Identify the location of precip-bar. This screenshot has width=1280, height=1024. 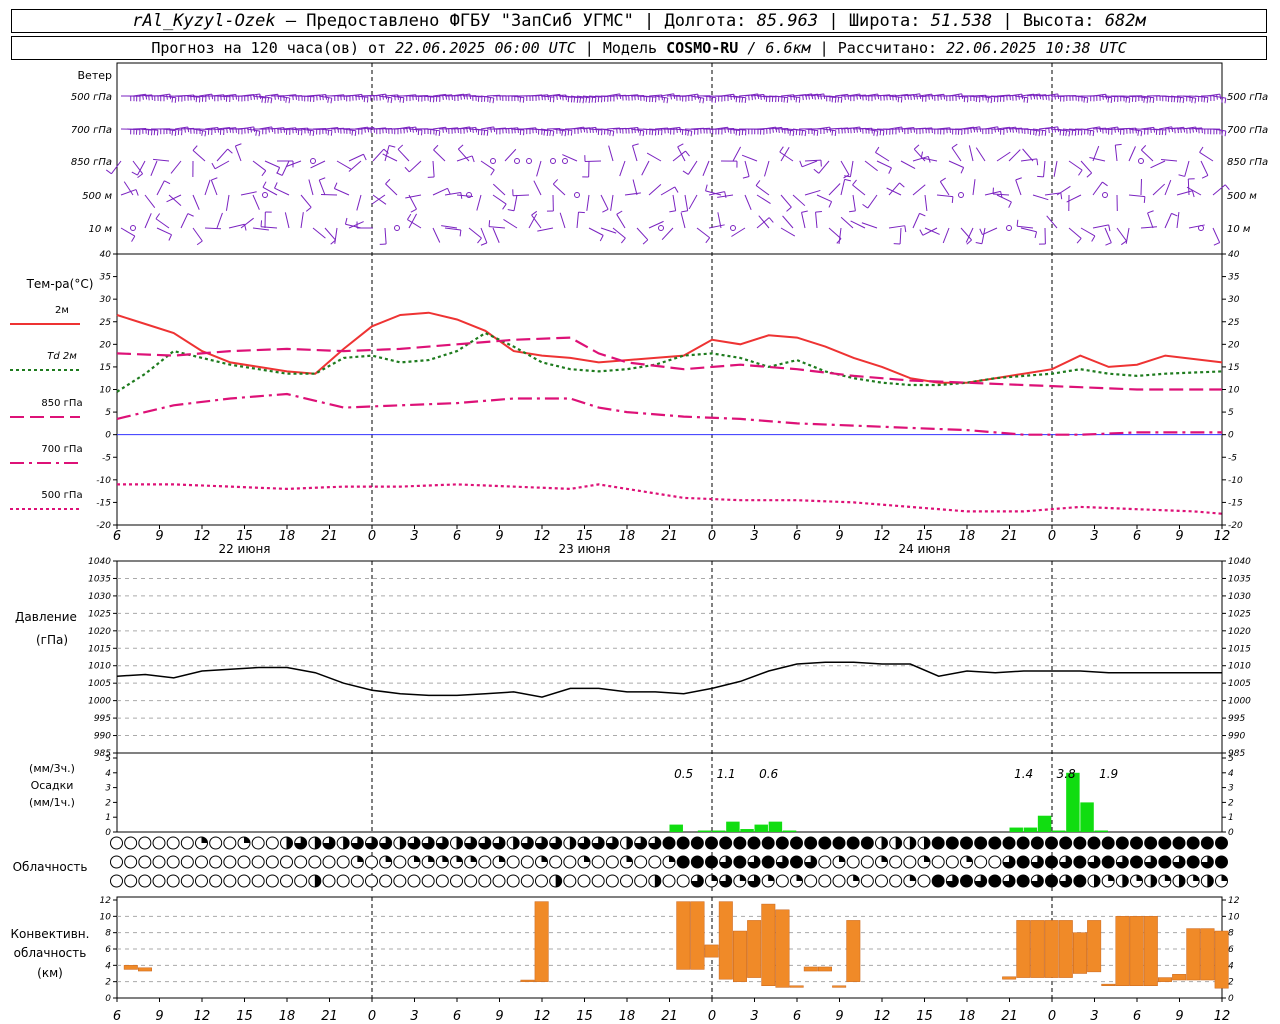
(761, 828).